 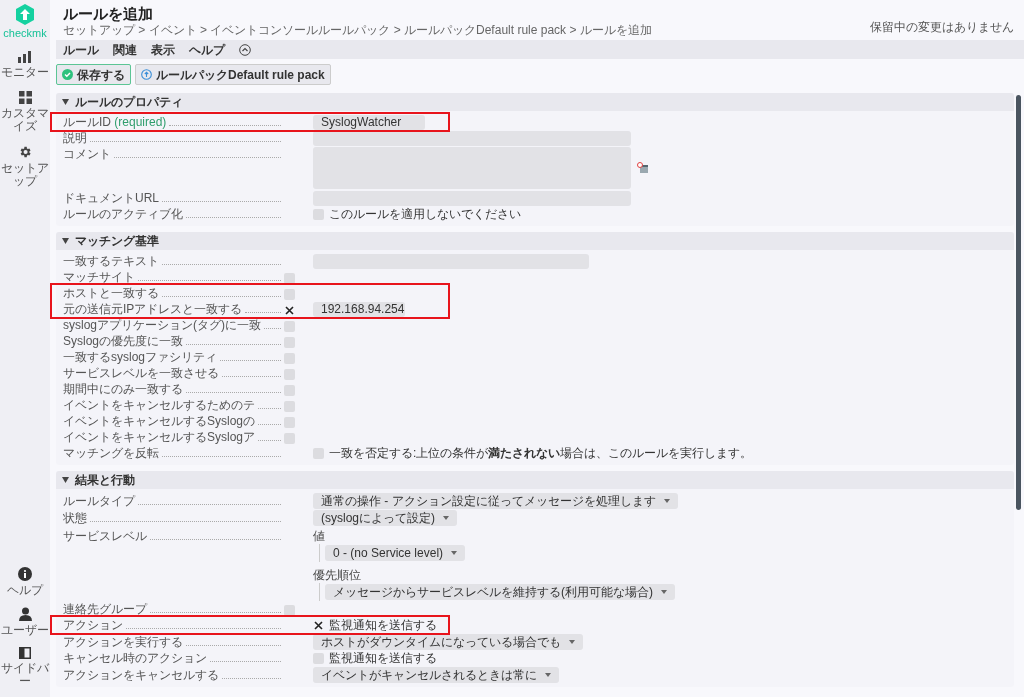 What do you see at coordinates (541, 453) in the screenshot?
I see `checkbox-label: 一致を否定する:上位の条件が満たされない場合は、このルールを実行します。` at bounding box center [541, 453].